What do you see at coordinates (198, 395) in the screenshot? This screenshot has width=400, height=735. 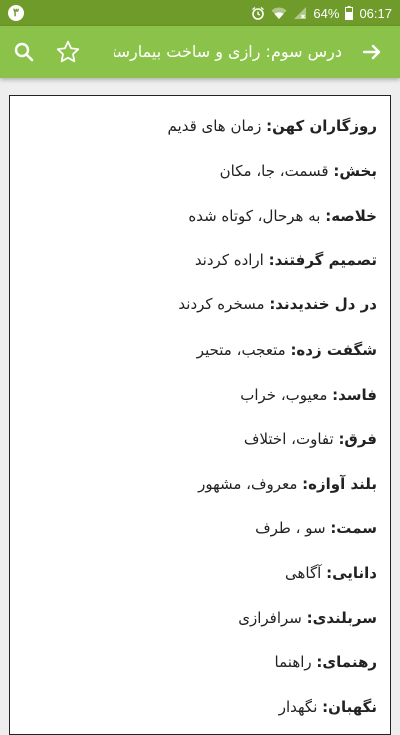 I see `glossary-entry: فاسد: معیوب، خراب` at bounding box center [198, 395].